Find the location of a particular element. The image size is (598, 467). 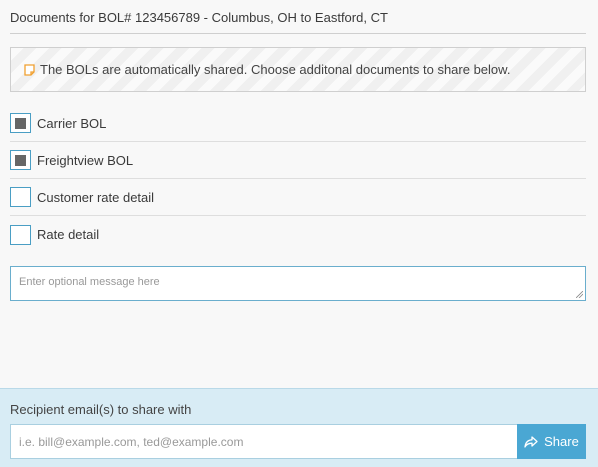

document-option-freightview-bol: Freightview BOL is located at coordinates (298, 160).